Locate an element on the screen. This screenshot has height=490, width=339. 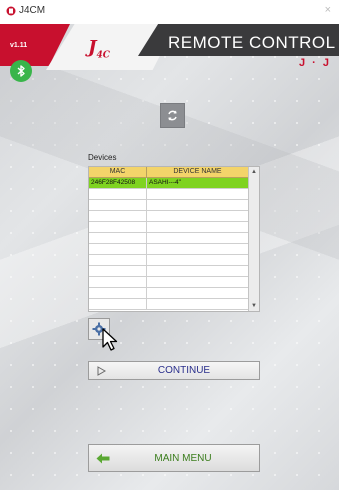
brand-logo: J · J is located at coordinates (314, 63).